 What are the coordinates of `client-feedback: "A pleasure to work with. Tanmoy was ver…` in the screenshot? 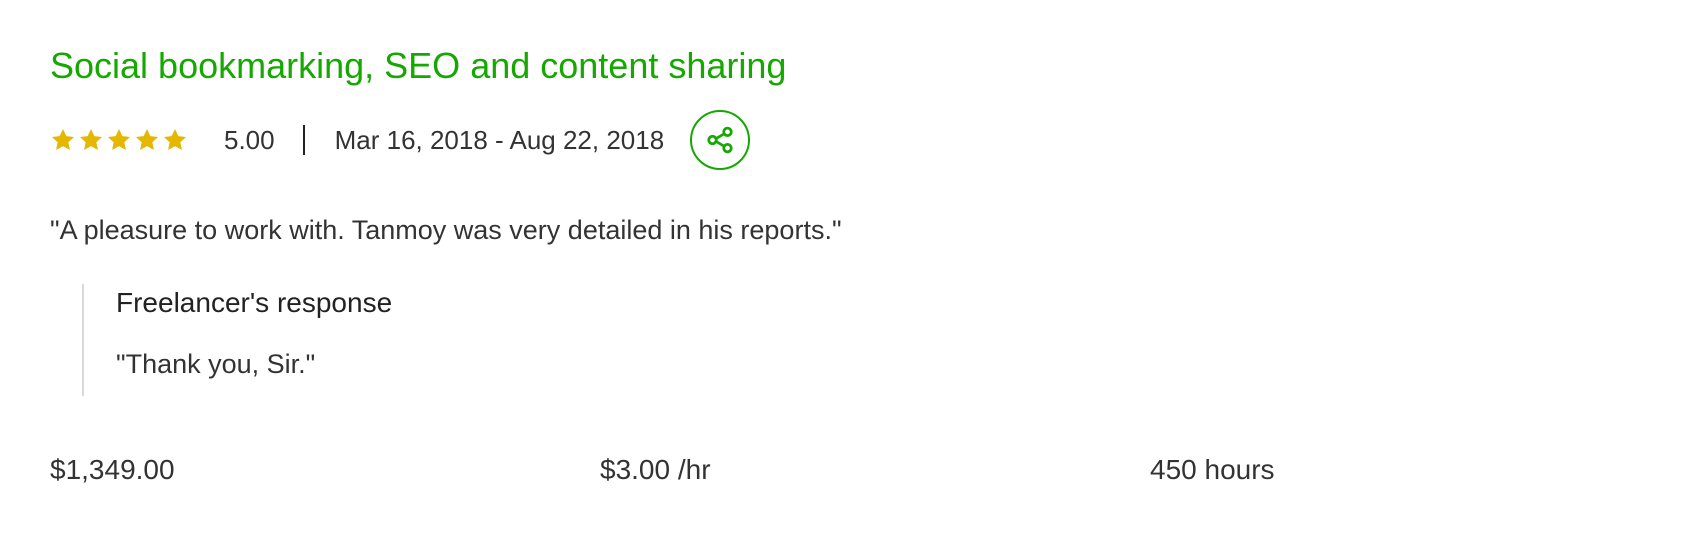 It's located at (446, 230).